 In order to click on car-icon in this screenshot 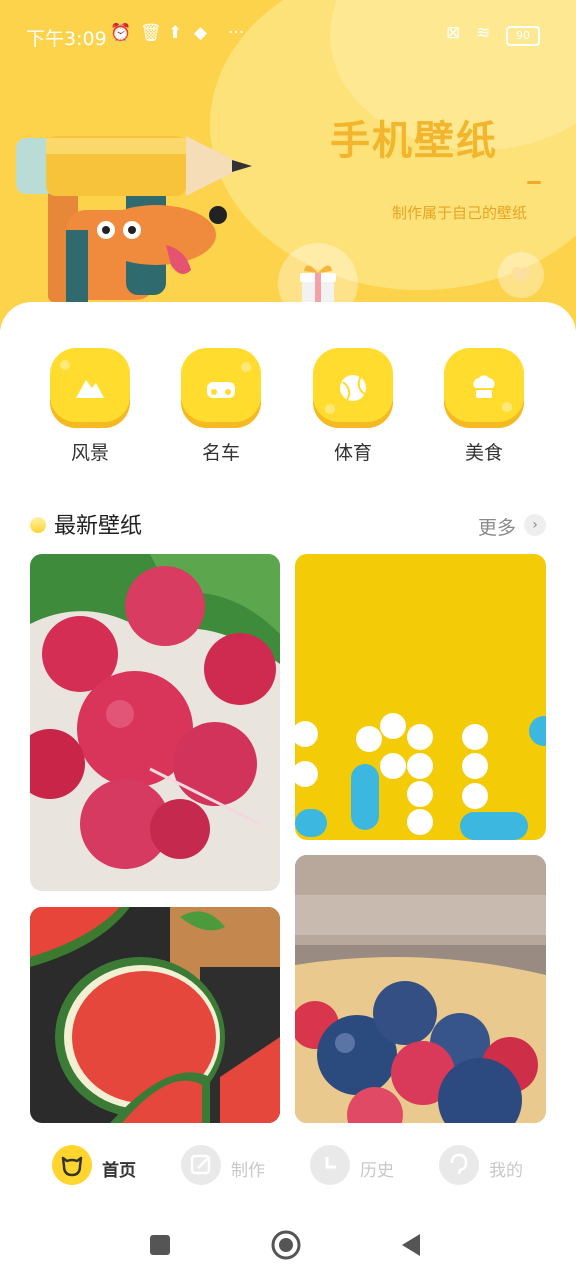, I will do `click(221, 390)`.